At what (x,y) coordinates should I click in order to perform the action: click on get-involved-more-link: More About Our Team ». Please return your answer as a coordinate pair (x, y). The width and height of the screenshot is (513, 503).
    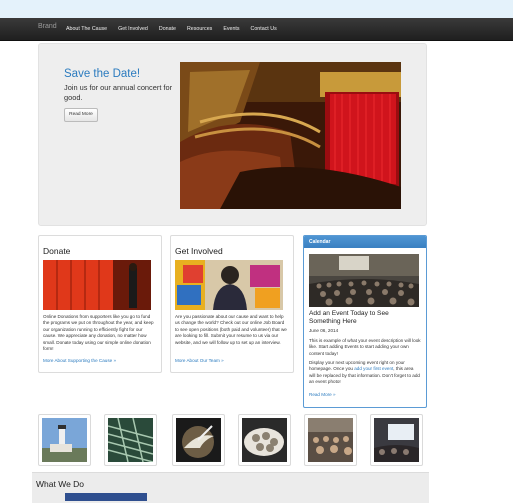
    Looking at the image, I should click on (199, 360).